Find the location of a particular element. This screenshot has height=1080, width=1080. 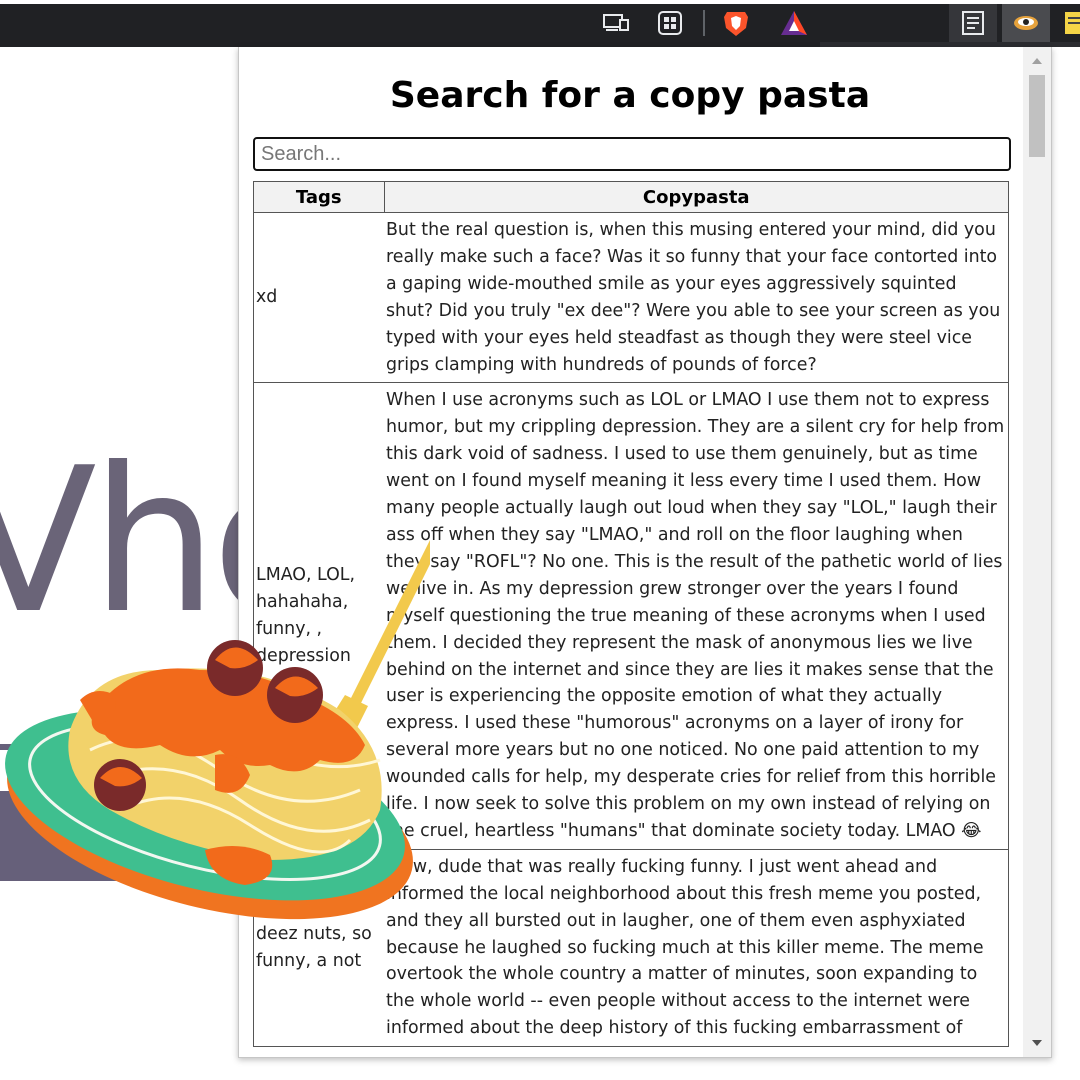

row-tags: xd is located at coordinates (318, 297).